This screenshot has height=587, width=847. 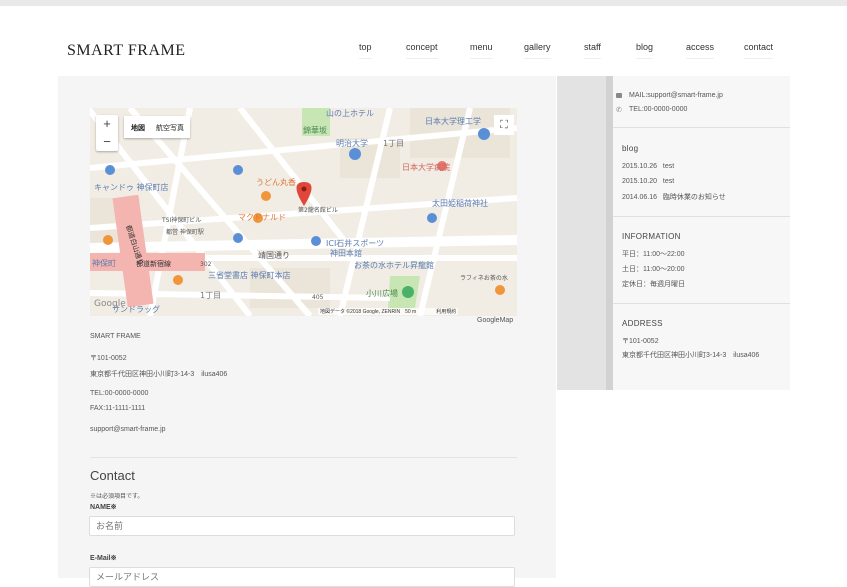 What do you see at coordinates (170, 128) in the screenshot?
I see `map-type-satellite-button: 航空写真` at bounding box center [170, 128].